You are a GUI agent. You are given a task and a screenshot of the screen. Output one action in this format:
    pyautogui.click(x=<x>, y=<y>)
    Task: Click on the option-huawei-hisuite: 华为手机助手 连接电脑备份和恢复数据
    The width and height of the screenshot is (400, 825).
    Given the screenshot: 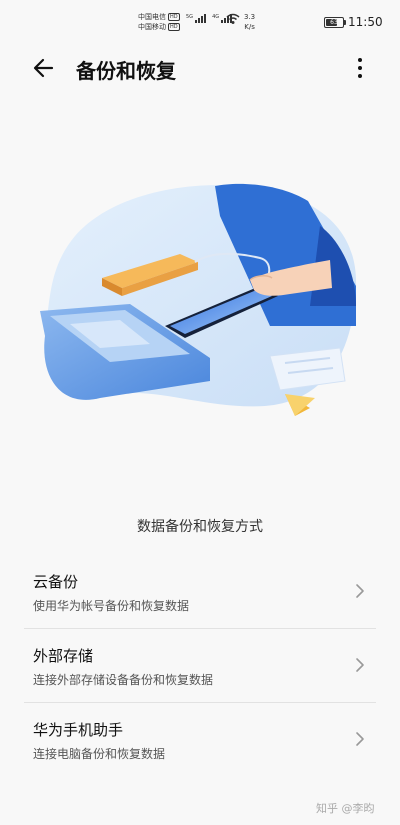 What is the action you would take?
    pyautogui.click(x=200, y=739)
    